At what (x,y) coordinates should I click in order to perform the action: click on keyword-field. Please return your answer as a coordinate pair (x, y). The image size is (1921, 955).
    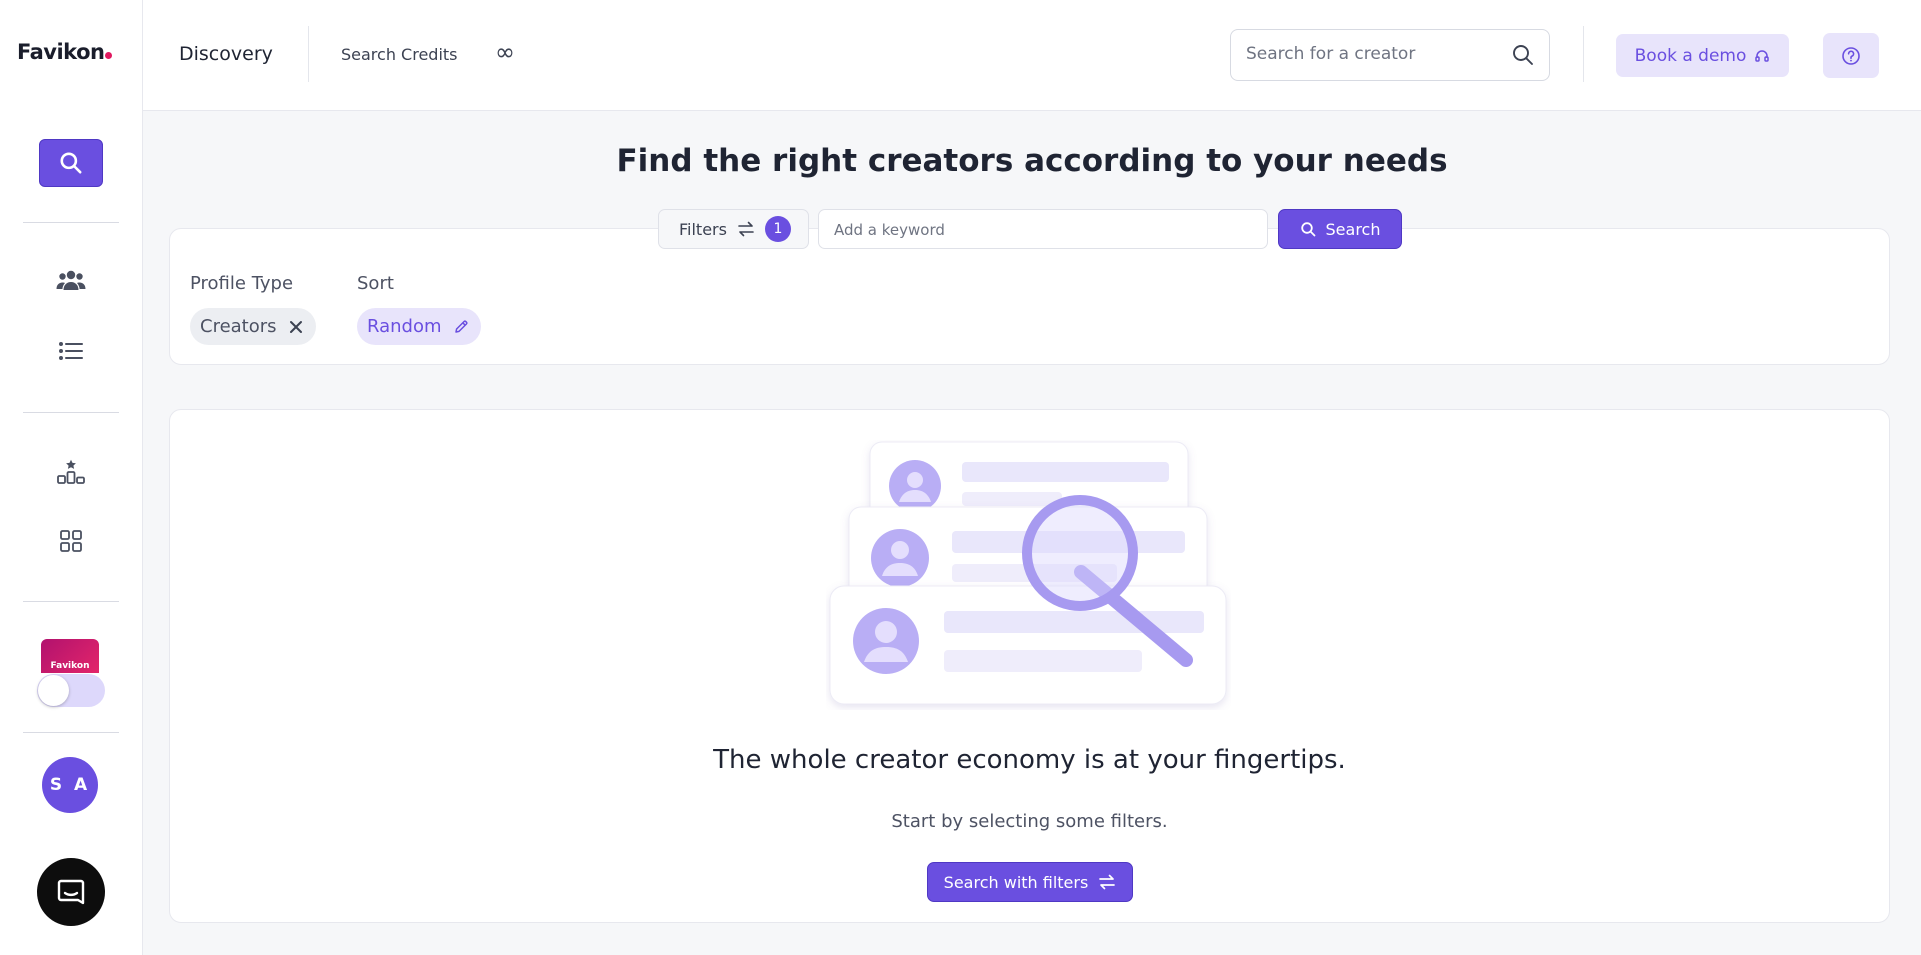
    Looking at the image, I should click on (1043, 229).